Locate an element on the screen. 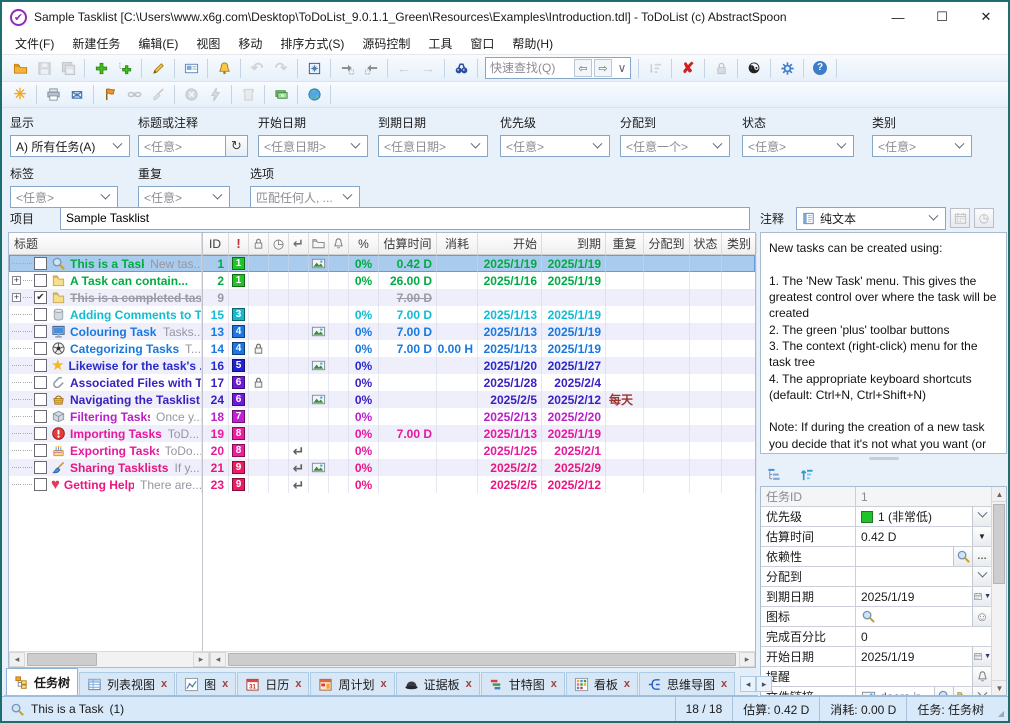  expand-icon: + is located at coordinates (16, 297).